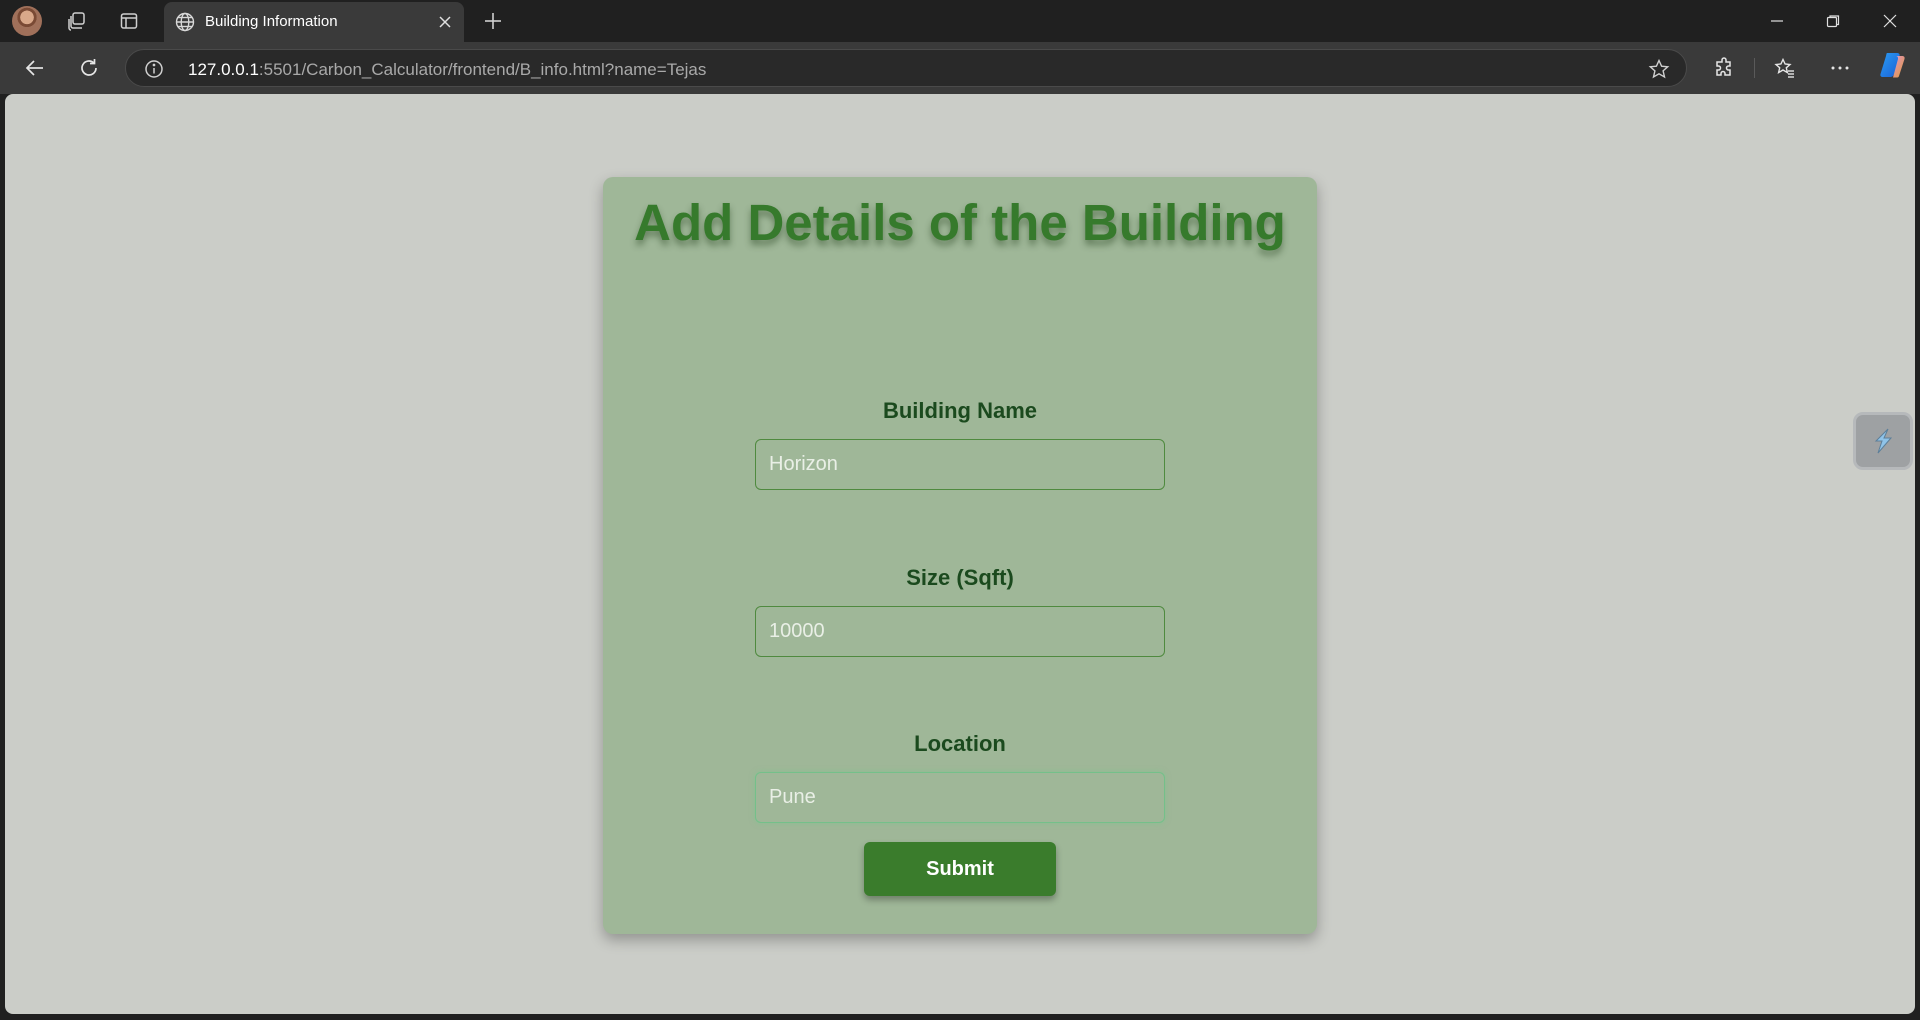  Describe the element at coordinates (223, 69) in the screenshot. I see `url-host: 127.0.0.1` at that location.